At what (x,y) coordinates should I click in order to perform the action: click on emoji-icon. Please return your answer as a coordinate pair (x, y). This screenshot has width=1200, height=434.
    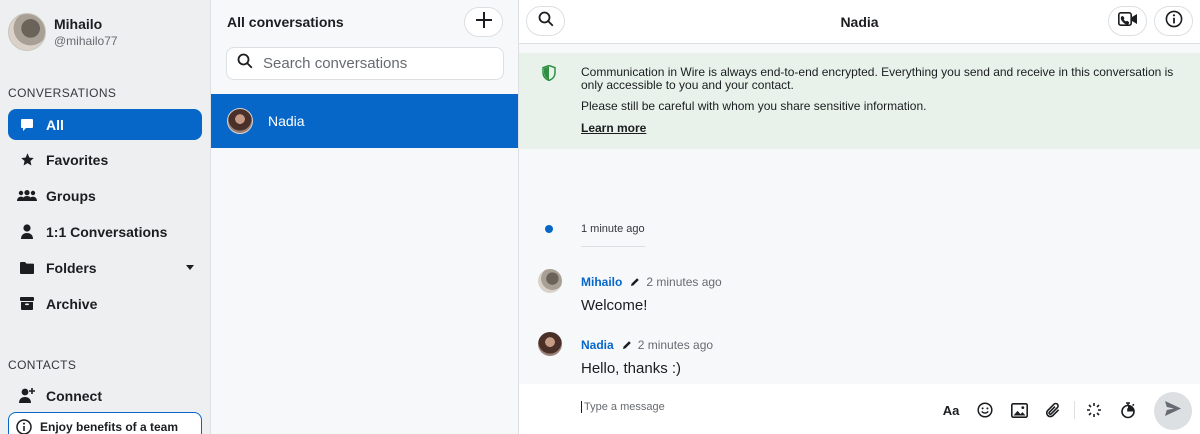
    Looking at the image, I should click on (985, 410).